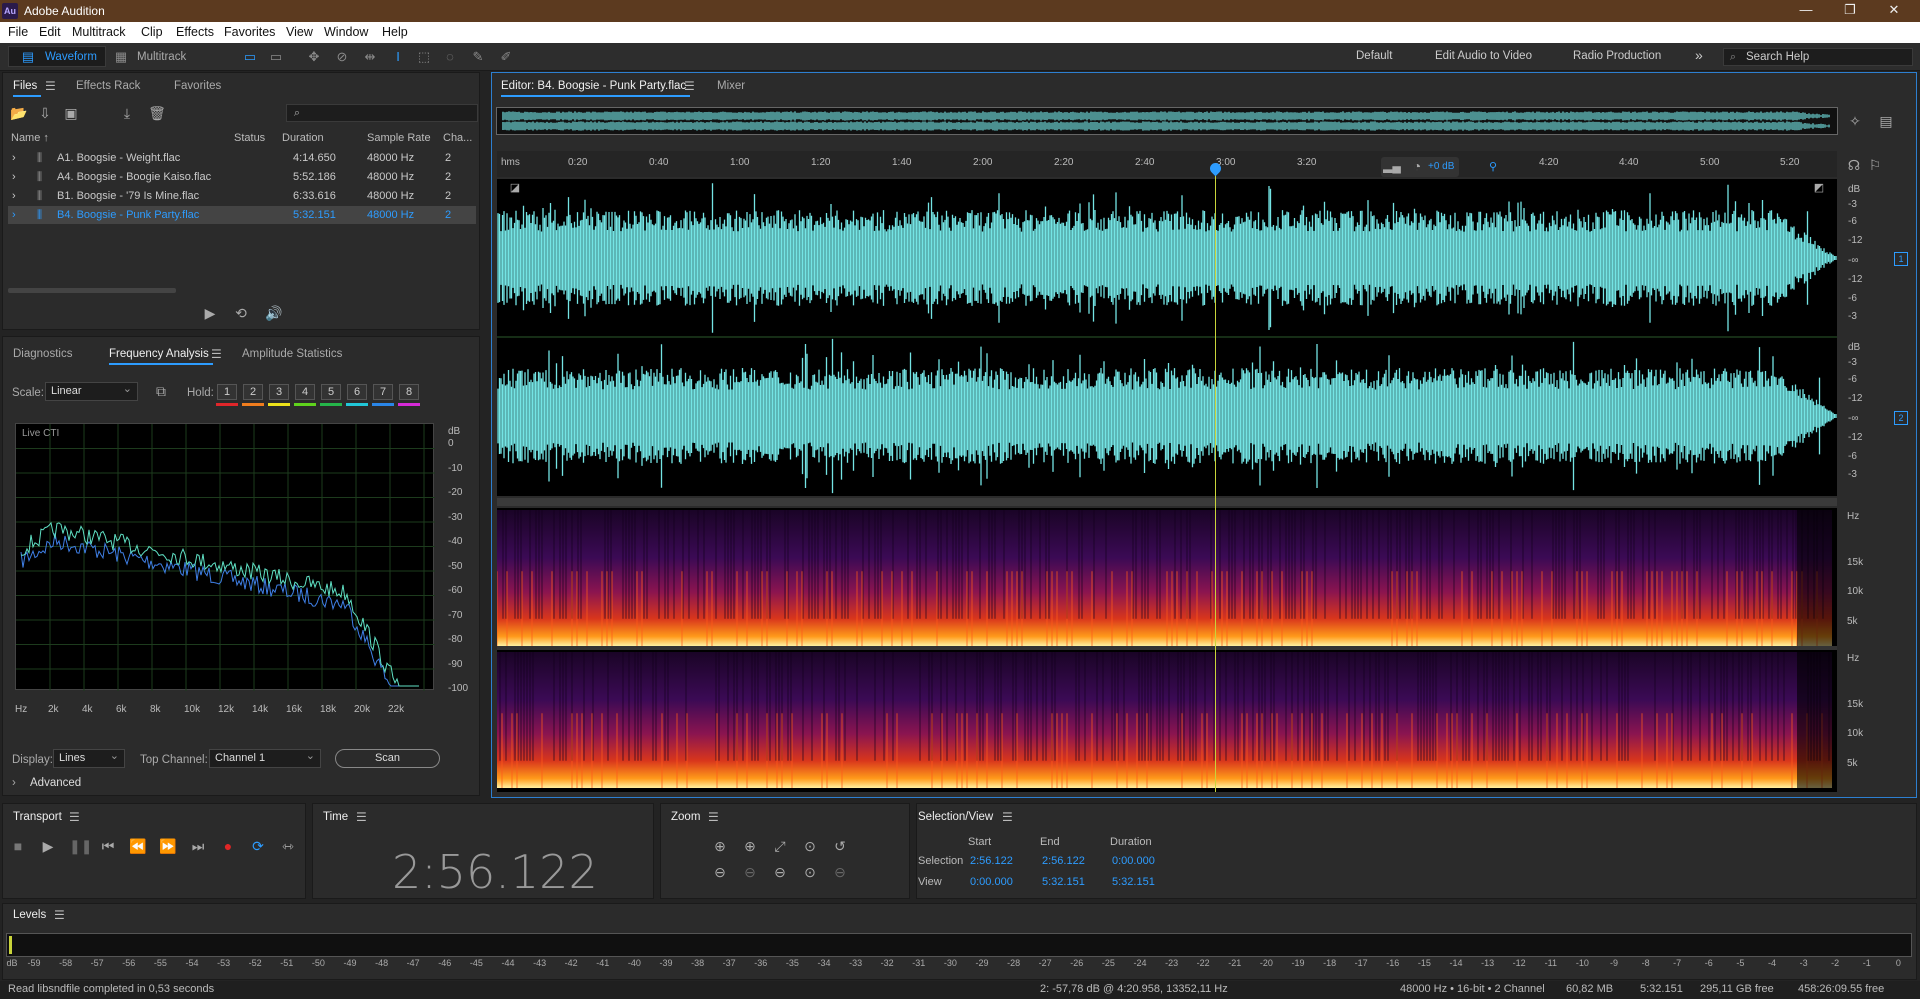 This screenshot has width=1920, height=999. I want to click on play-icon: ▶, so click(48, 846).